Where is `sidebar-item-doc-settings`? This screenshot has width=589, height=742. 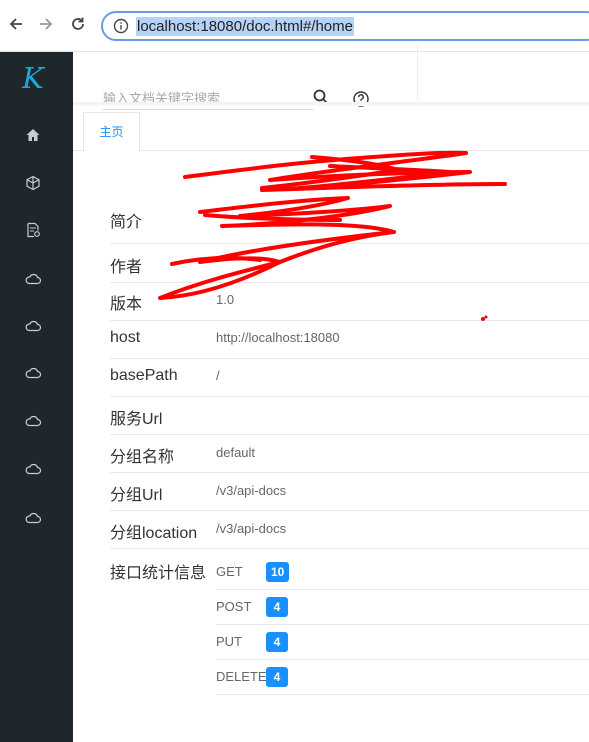 sidebar-item-doc-settings is located at coordinates (33, 230).